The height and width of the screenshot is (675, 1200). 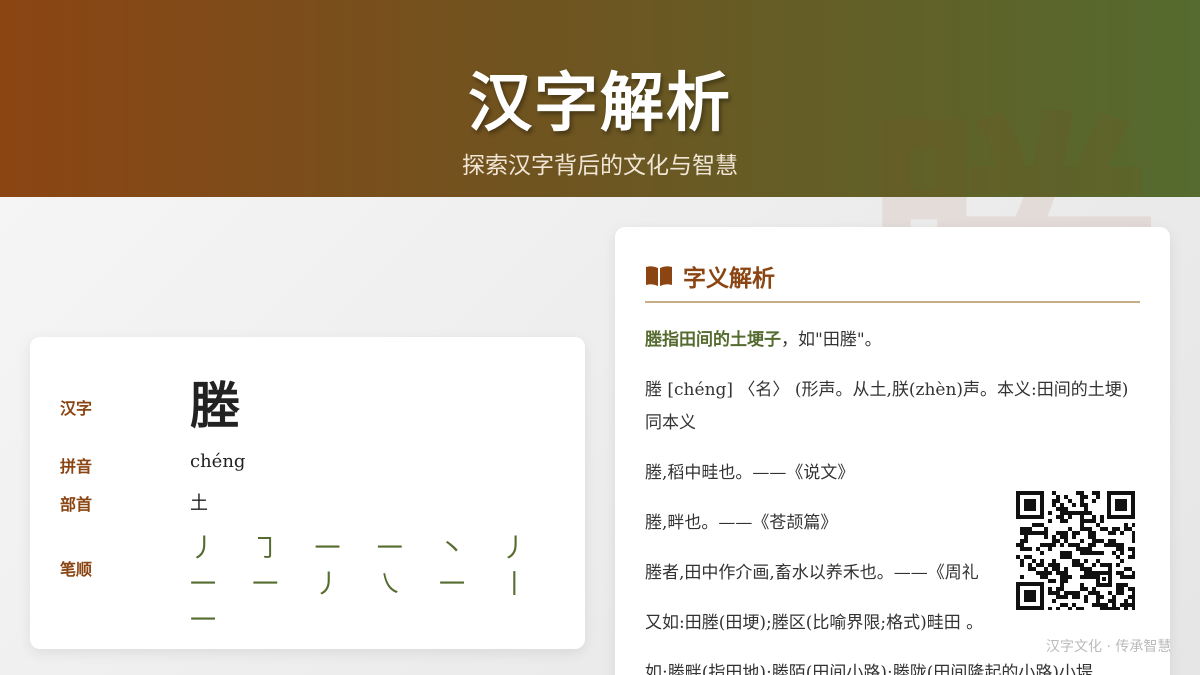 I want to click on radical-value: 土, so click(x=199, y=503).